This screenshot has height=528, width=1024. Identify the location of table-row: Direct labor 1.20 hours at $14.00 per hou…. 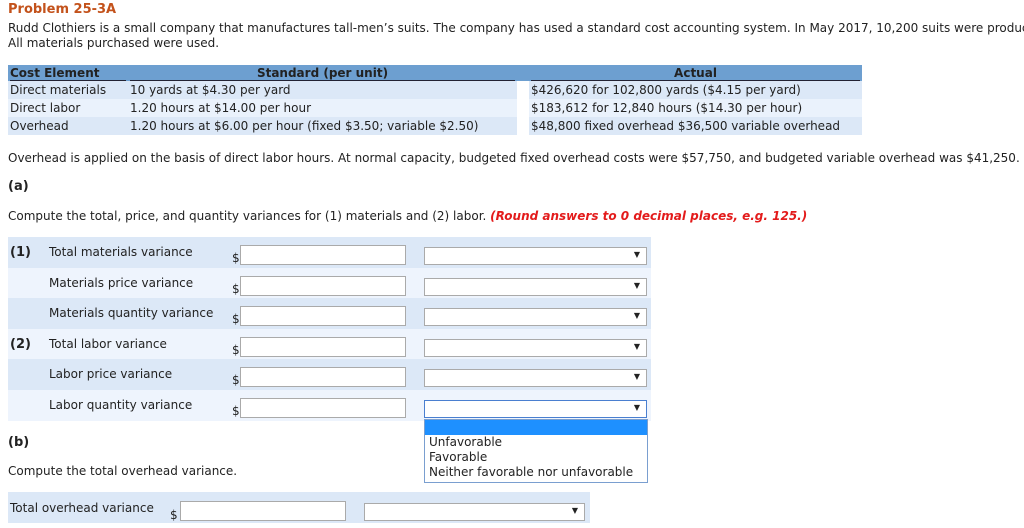
(435, 108).